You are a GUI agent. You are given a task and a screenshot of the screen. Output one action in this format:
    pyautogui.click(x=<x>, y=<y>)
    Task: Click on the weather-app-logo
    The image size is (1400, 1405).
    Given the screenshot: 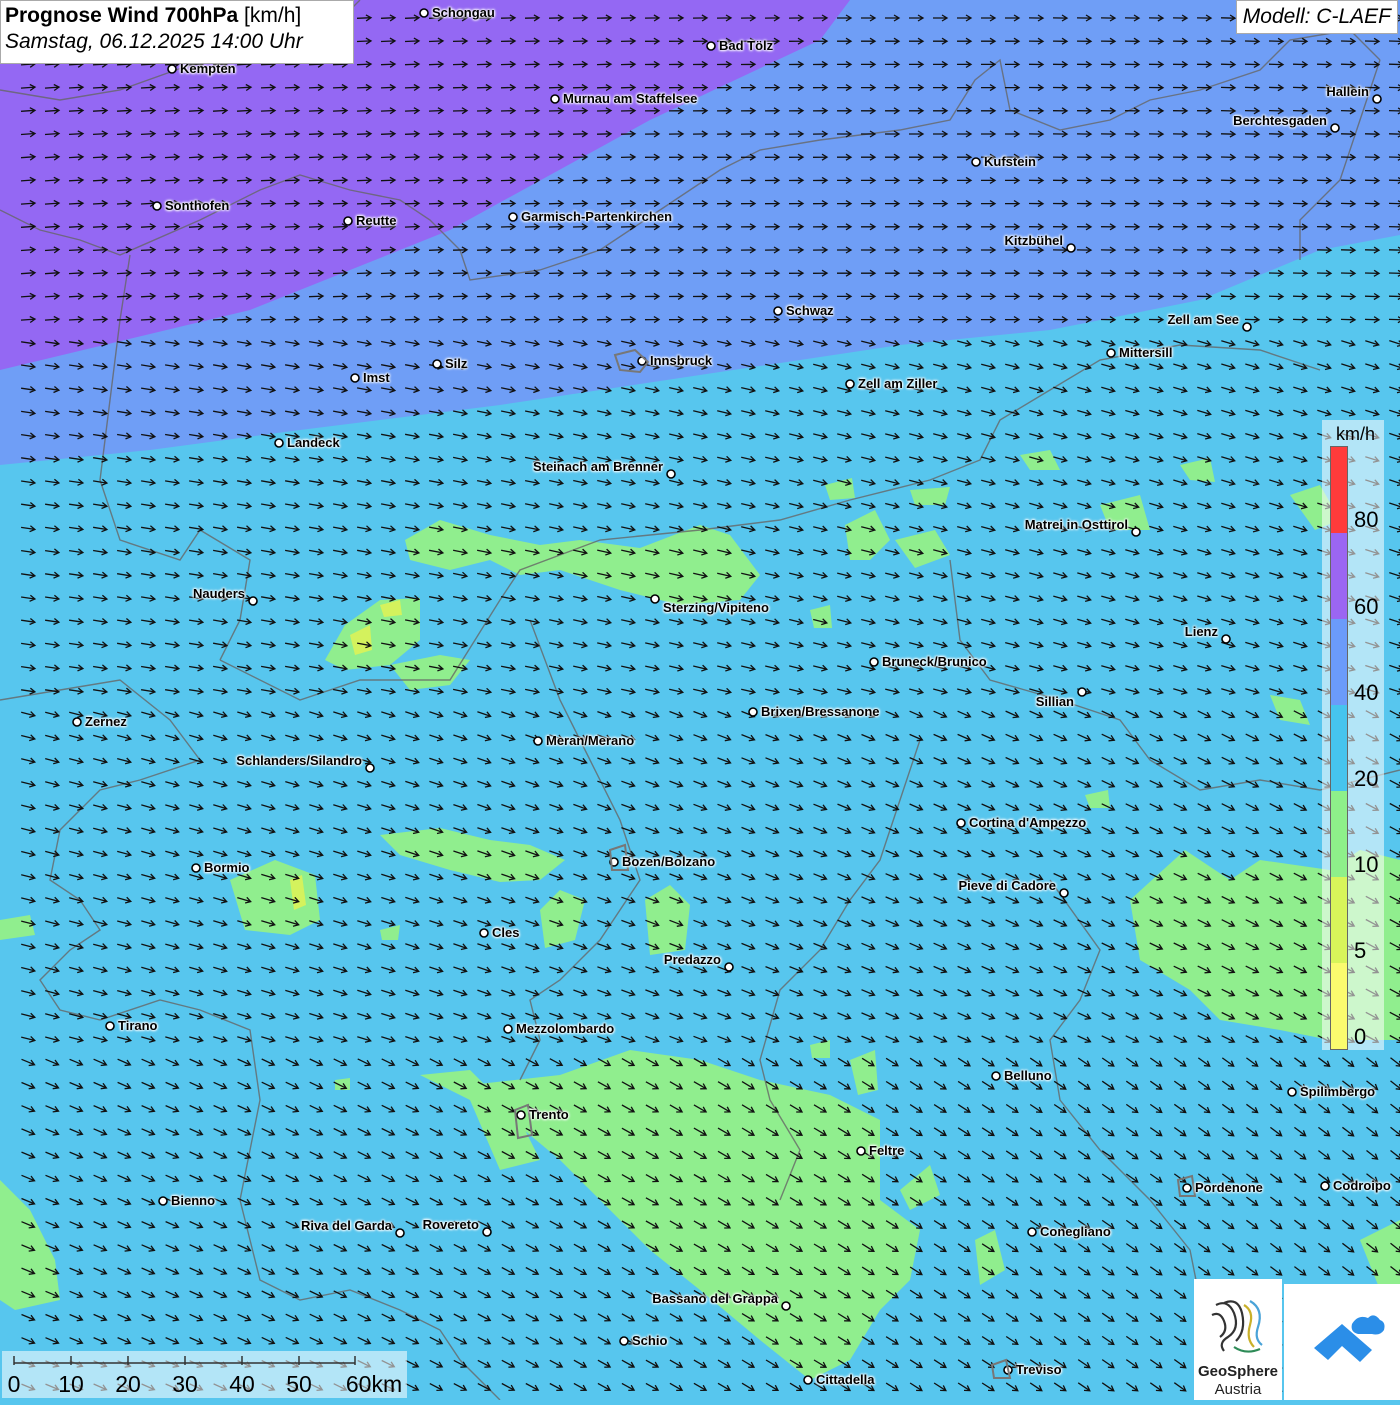 What is the action you would take?
    pyautogui.click(x=1342, y=1342)
    